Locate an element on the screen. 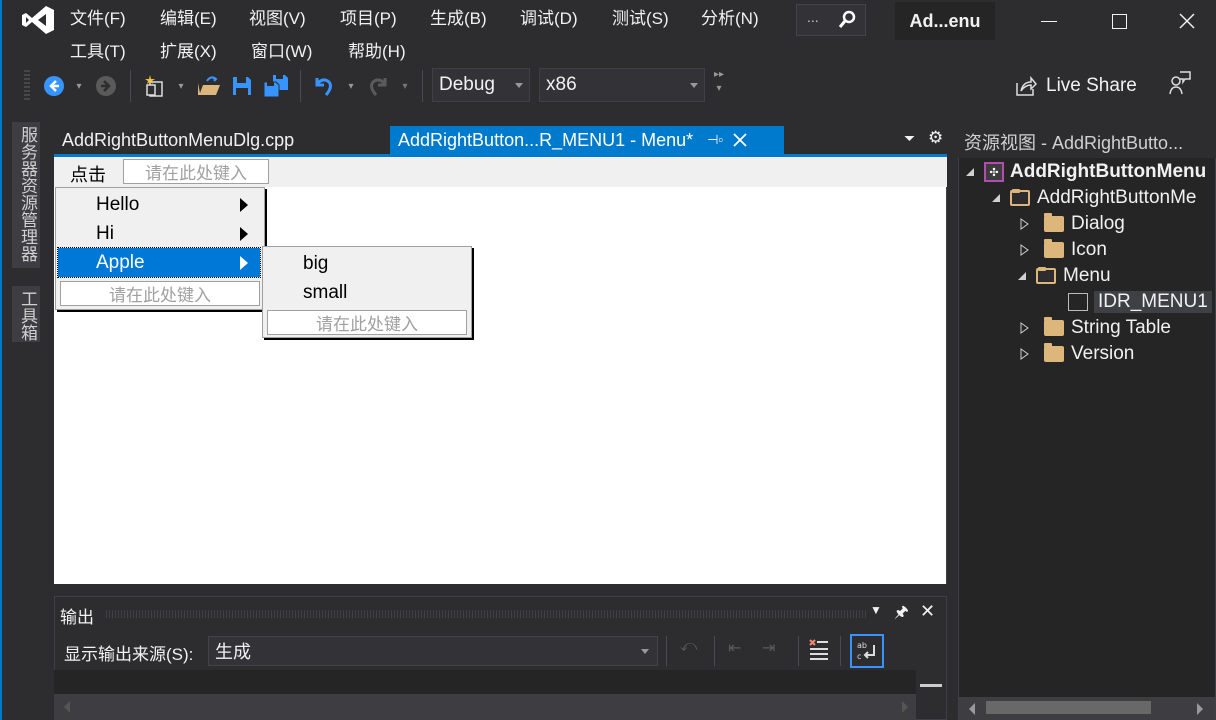 The width and height of the screenshot is (1216, 720). menu-test: 测试(S) is located at coordinates (656, 16).